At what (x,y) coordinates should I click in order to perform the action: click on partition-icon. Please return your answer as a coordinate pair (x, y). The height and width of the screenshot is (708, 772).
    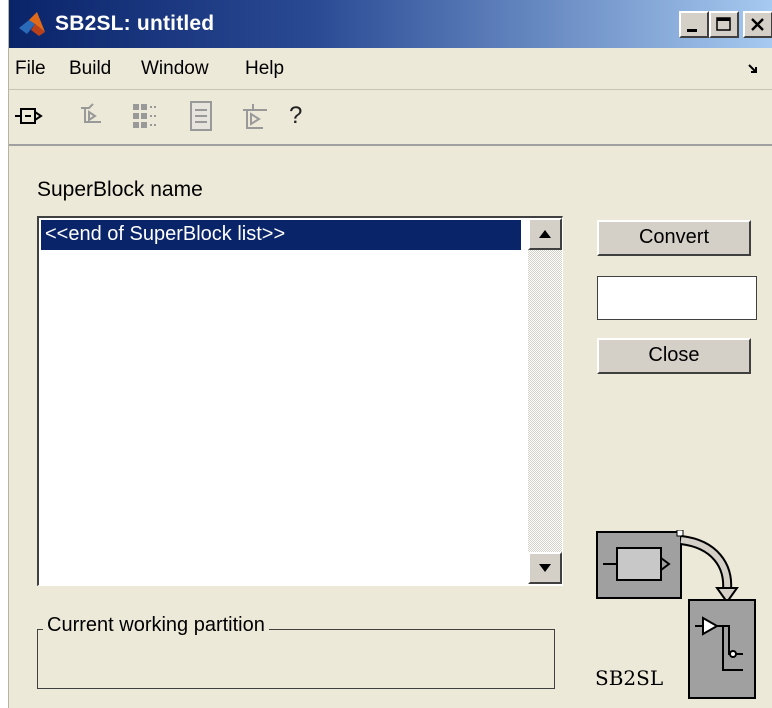
    Looking at the image, I should click on (255, 116).